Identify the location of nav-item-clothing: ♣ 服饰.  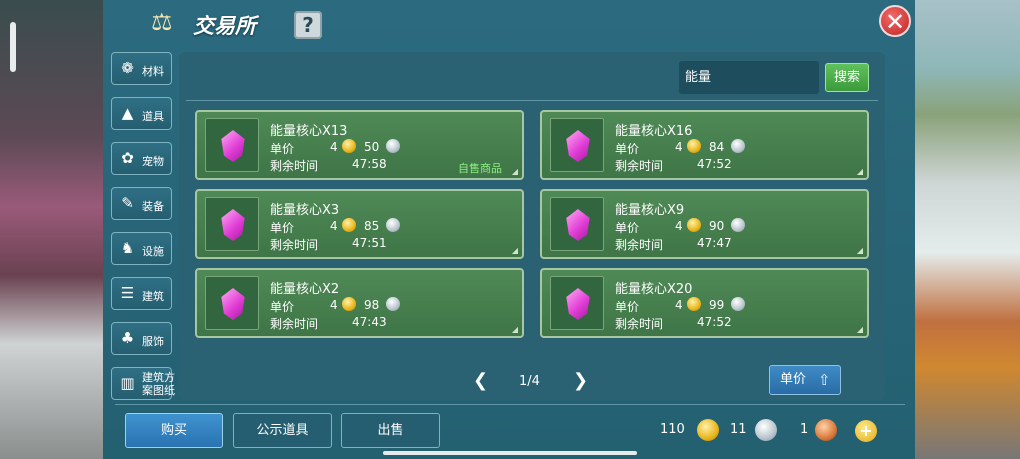
(141, 338).